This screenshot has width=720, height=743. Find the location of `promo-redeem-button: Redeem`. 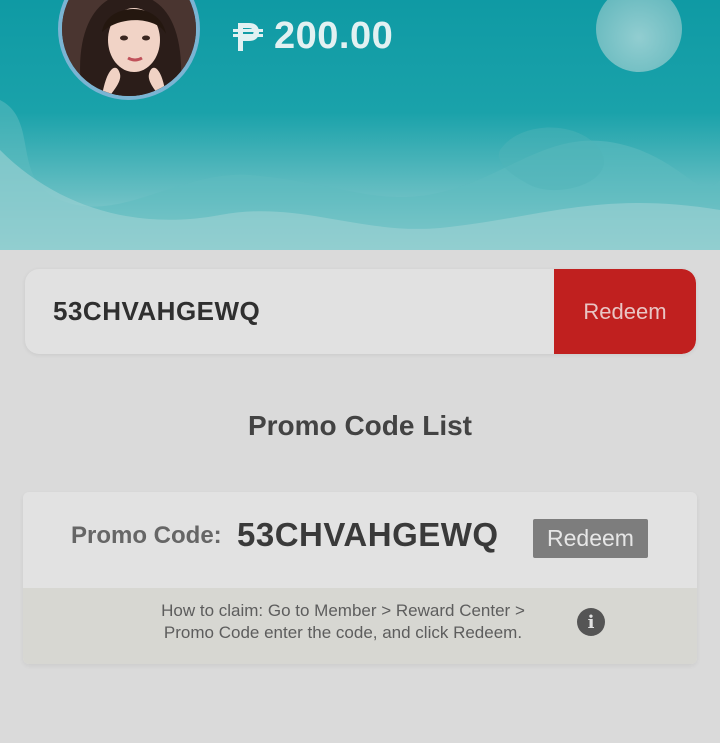

promo-redeem-button: Redeem is located at coordinates (590, 538).